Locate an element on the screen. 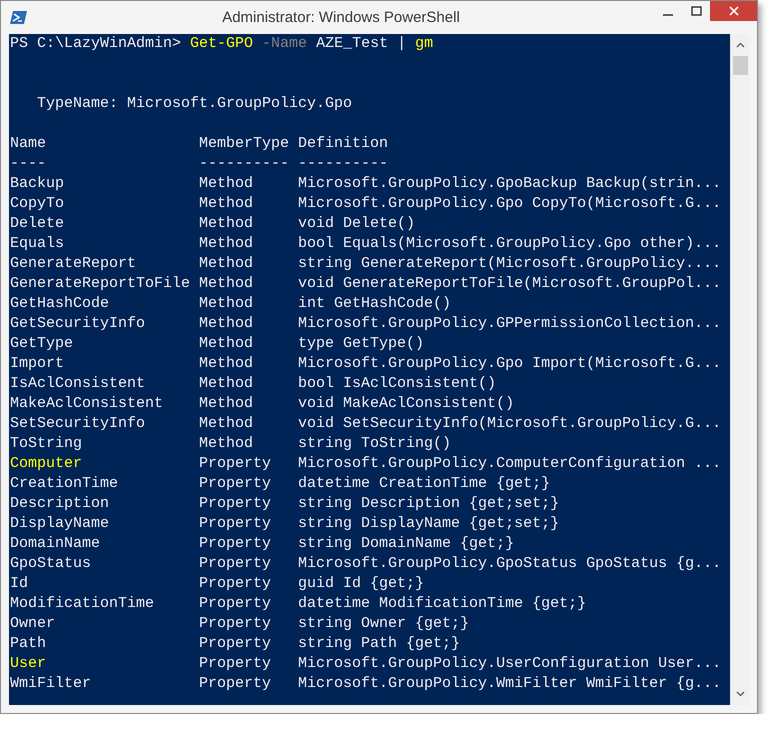 The image size is (772, 738). member-definition: datetime CreationTime {get;} is located at coordinates (424, 484).